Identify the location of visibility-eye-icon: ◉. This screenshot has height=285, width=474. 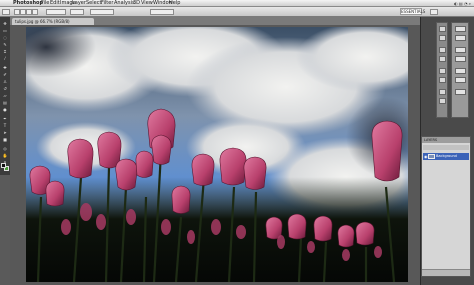
(426, 156).